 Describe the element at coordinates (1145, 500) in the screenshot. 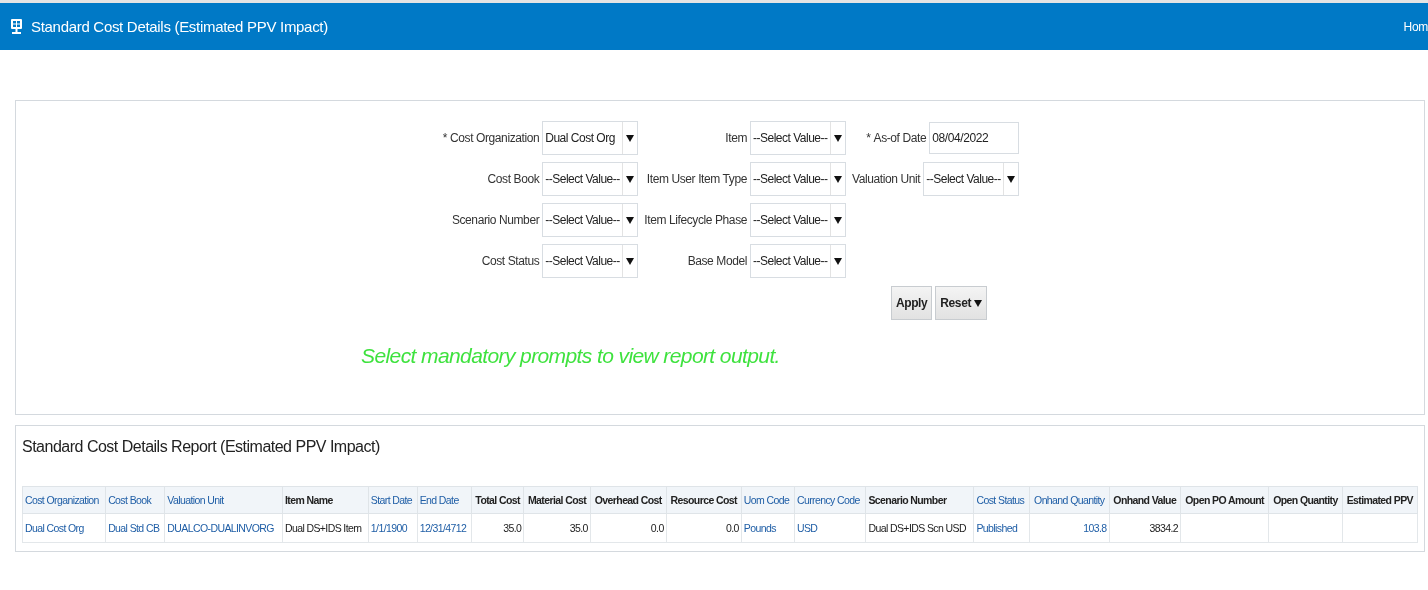

I see `column-header: Onhand Value` at that location.